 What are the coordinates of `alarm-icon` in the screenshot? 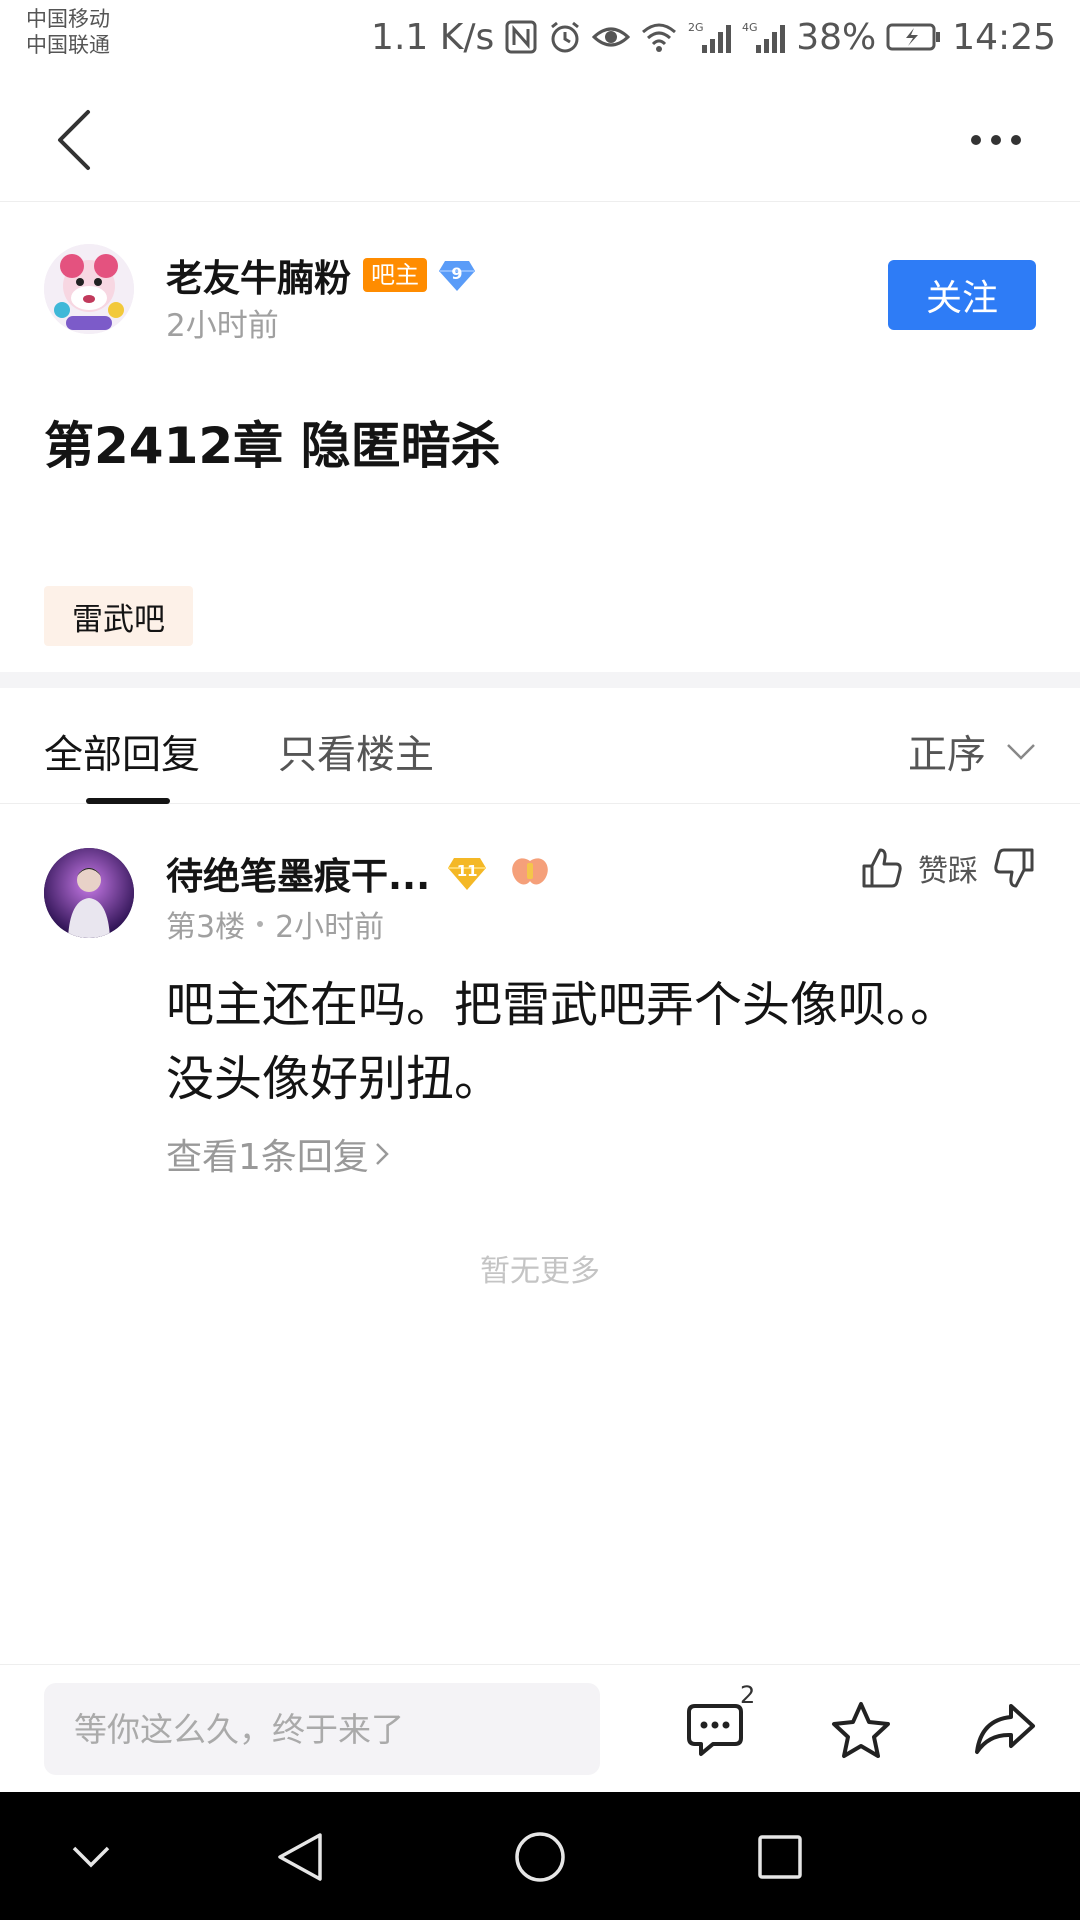 It's located at (565, 37).